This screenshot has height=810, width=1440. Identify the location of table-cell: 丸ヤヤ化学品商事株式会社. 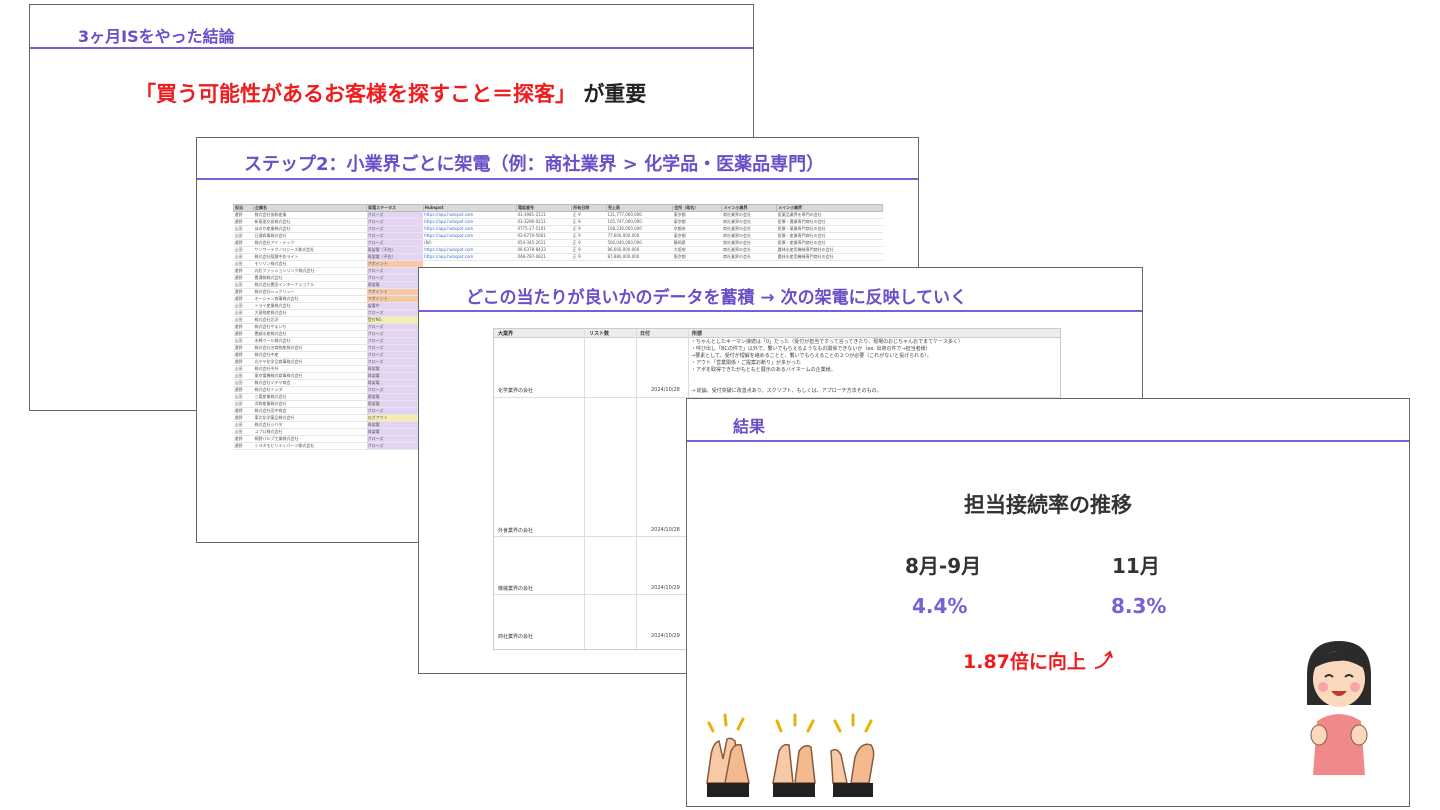
(310, 362).